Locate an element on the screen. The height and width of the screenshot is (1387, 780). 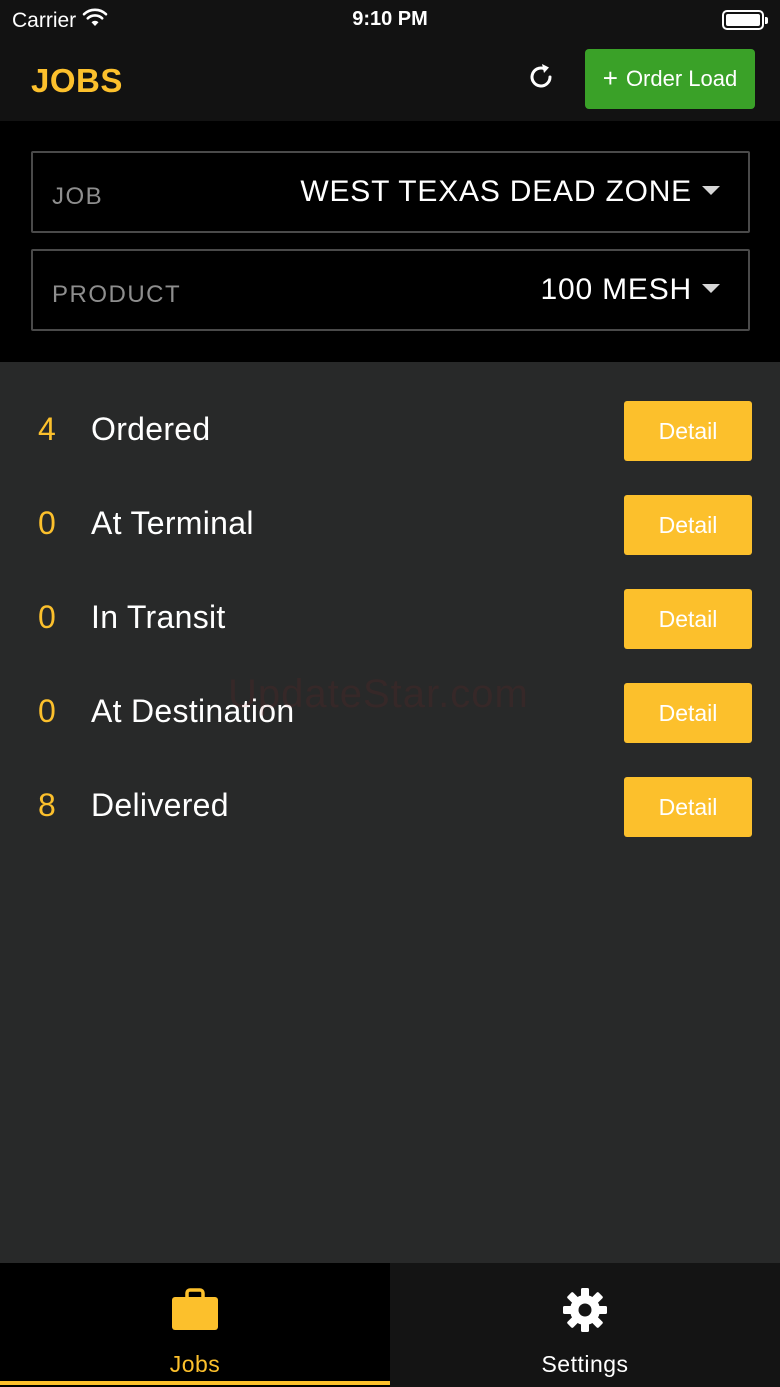
tab-settings-label: Settings is located at coordinates (585, 1364).